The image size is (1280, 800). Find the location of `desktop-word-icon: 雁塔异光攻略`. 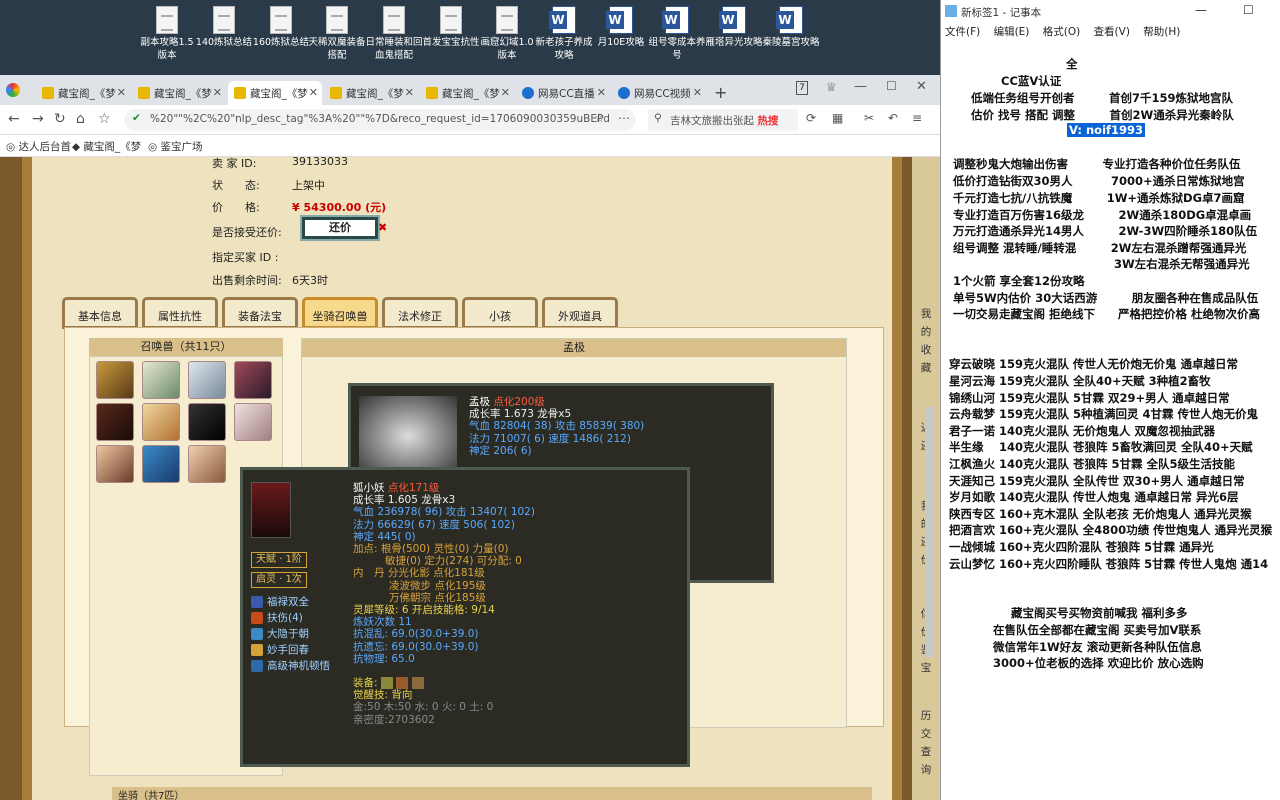

desktop-word-icon: 雁塔异光攻略 is located at coordinates (734, 27).